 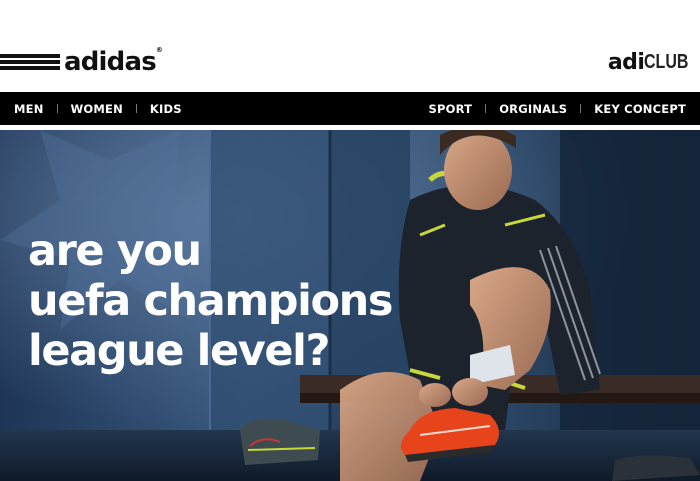 I want to click on nav-item-women: WOMEN, so click(x=97, y=109).